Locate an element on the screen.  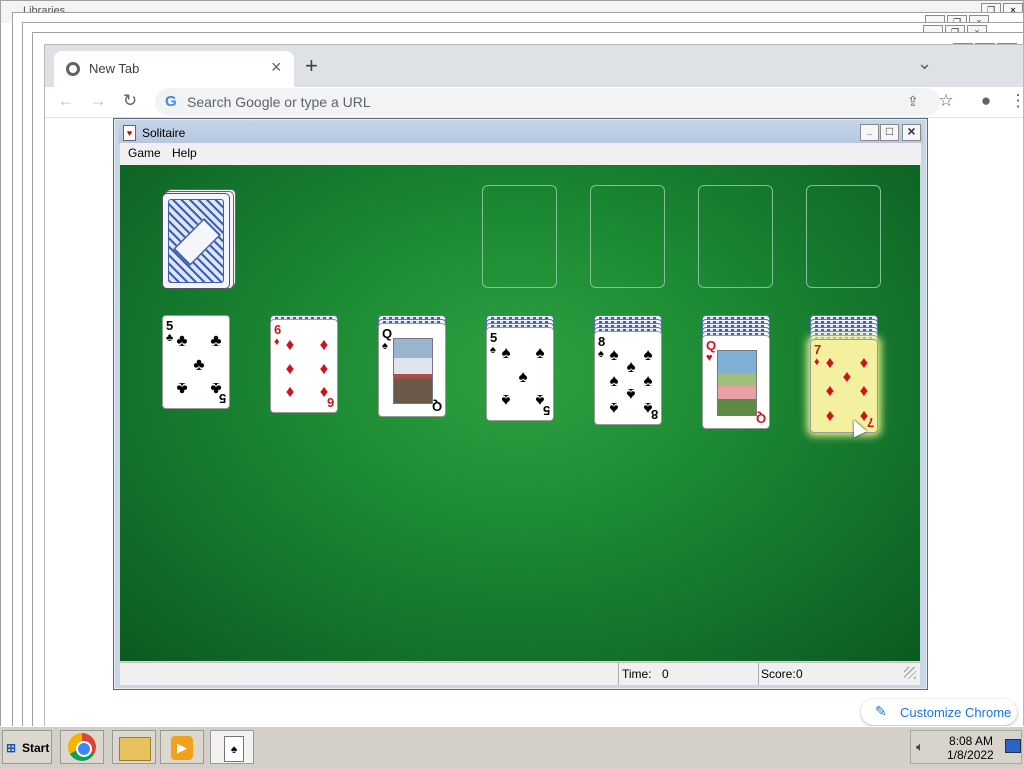
stock-pile is located at coordinates (199, 239).